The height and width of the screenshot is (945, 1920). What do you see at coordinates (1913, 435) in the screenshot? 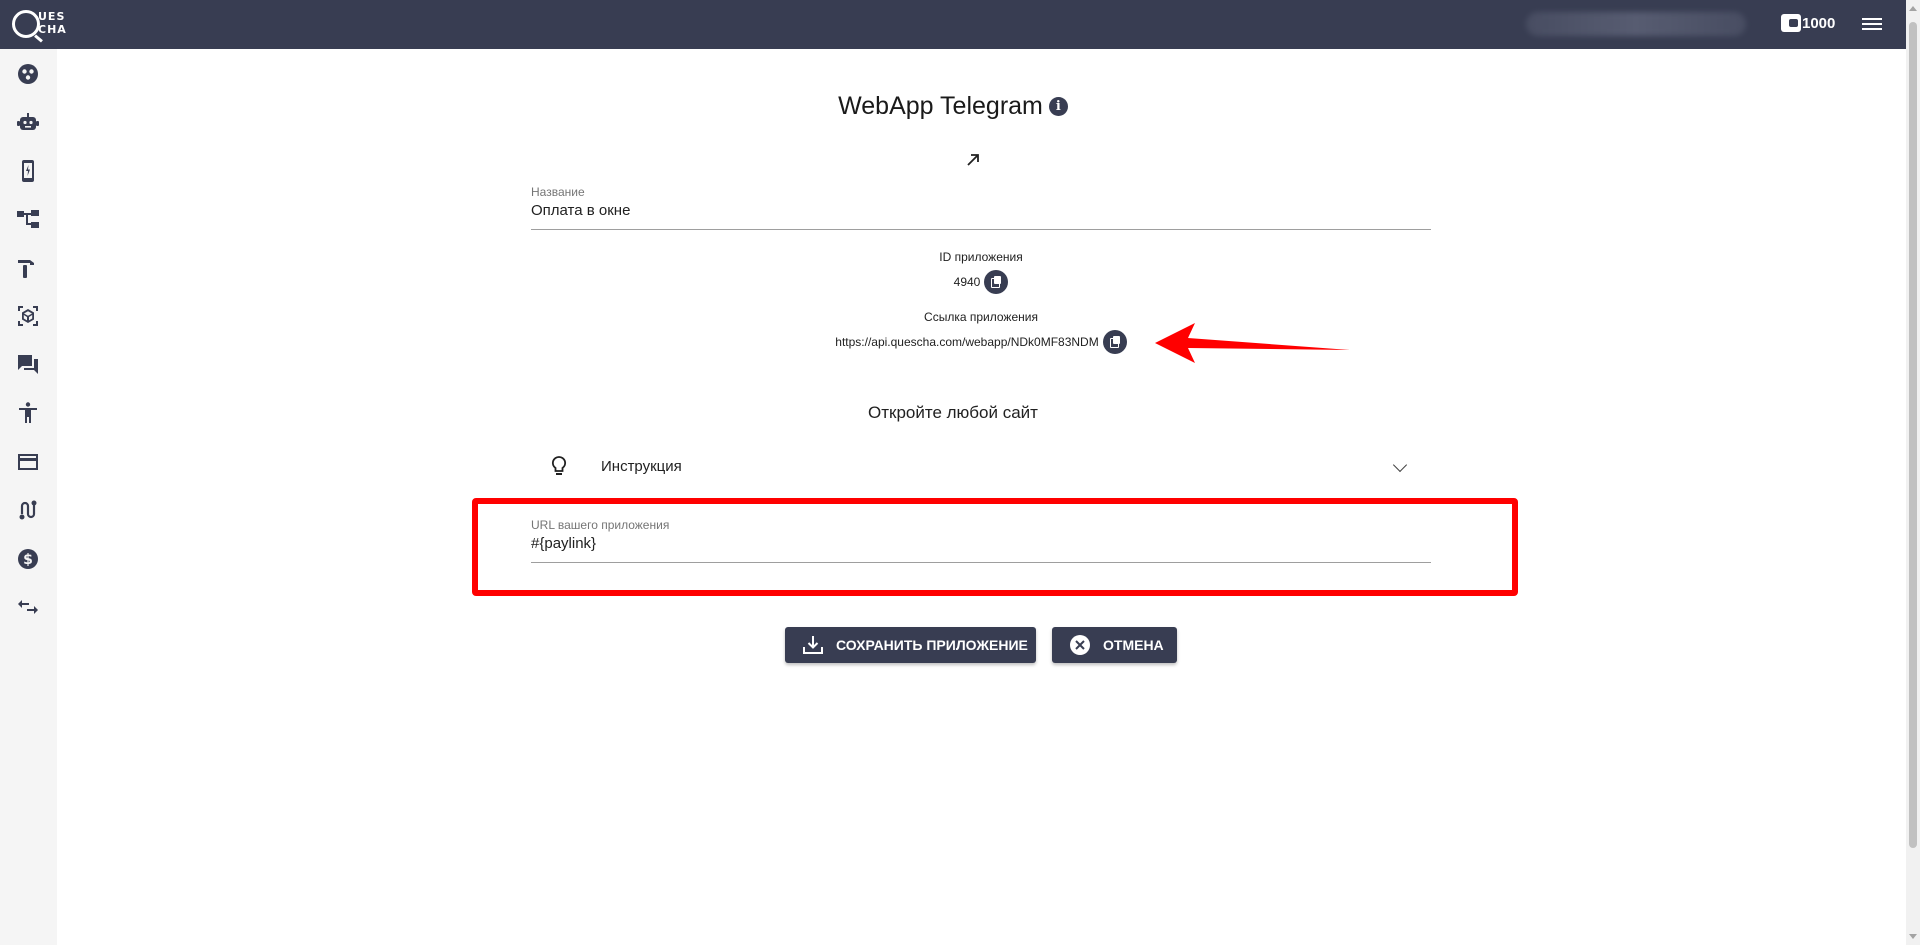
I see `scroll-thumb` at bounding box center [1913, 435].